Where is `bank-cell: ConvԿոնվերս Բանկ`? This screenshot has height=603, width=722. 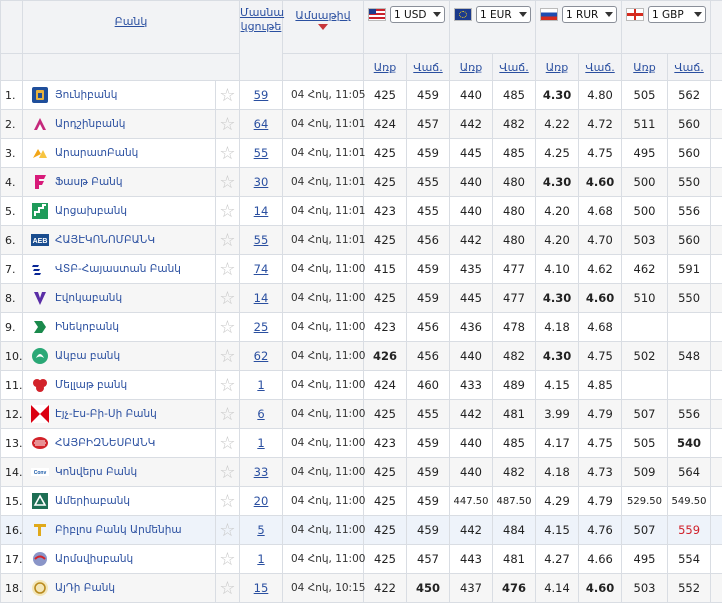 bank-cell: ConvԿոնվերս Բանկ is located at coordinates (119, 472).